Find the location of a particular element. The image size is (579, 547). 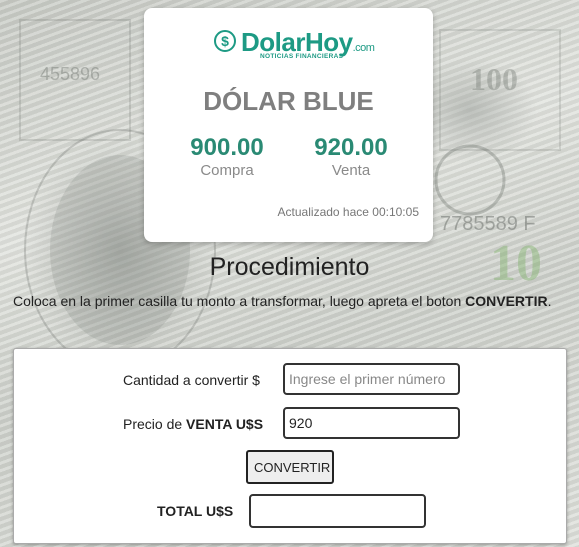

total-usd-label: TOTAL U$S is located at coordinates (195, 511).